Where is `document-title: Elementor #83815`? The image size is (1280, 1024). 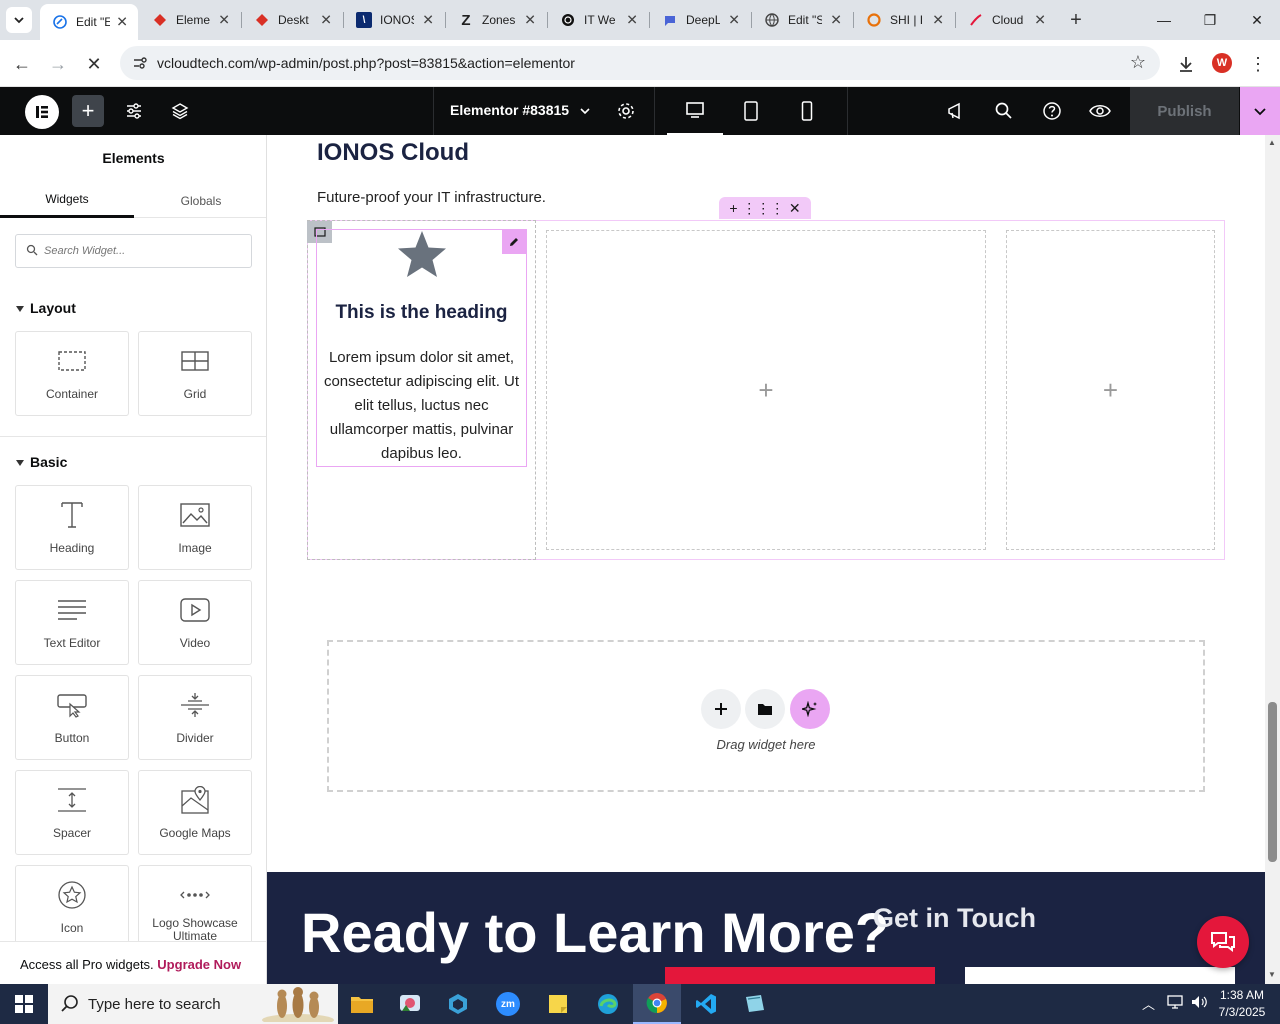
document-title: Elementor #83815 is located at coordinates (509, 110).